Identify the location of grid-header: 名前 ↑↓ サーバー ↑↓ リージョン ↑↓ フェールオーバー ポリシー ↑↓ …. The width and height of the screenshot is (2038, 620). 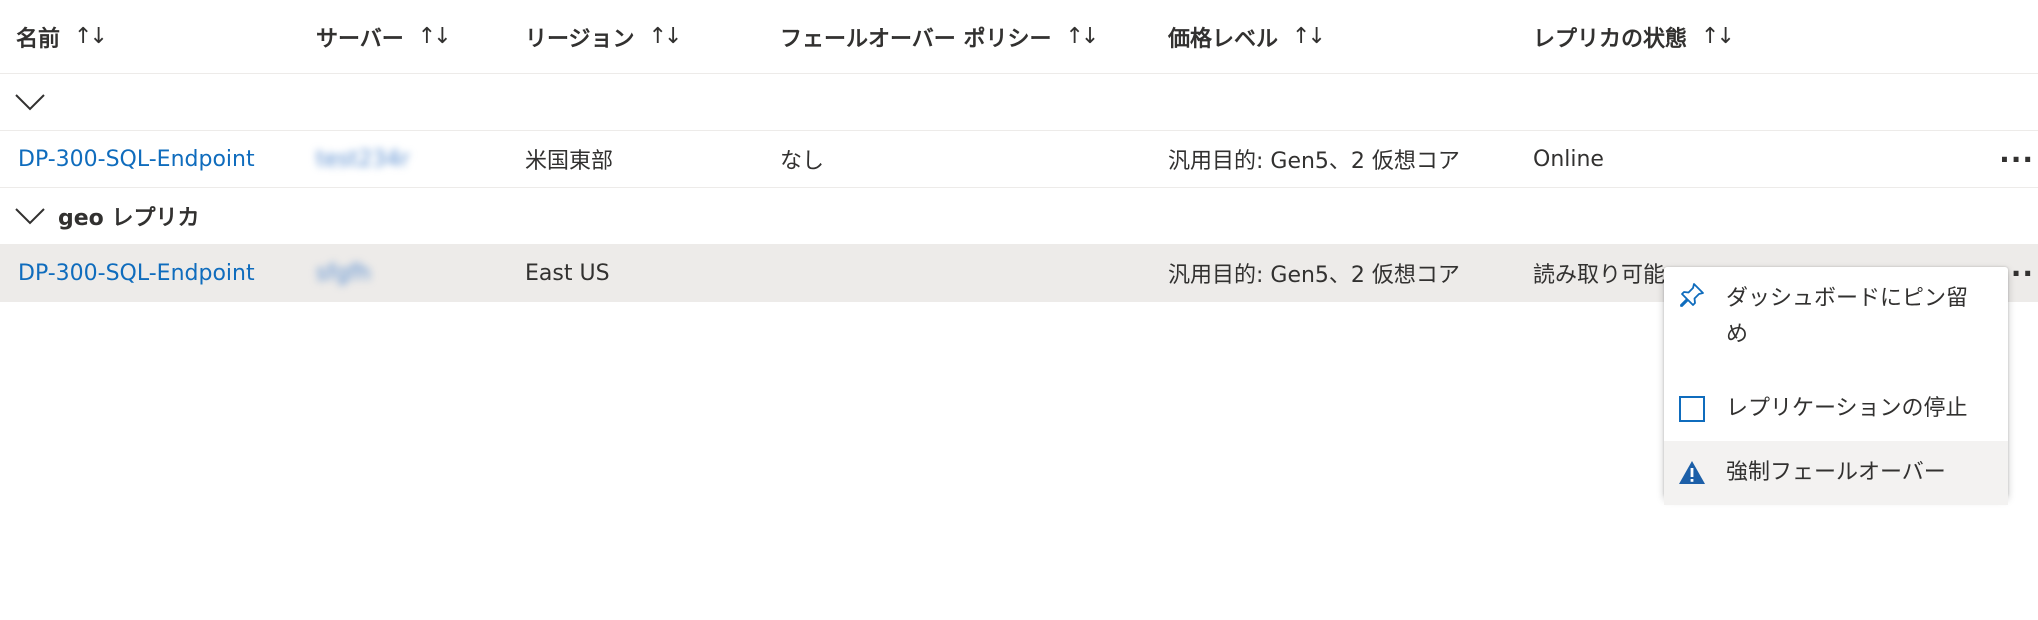
(1019, 37).